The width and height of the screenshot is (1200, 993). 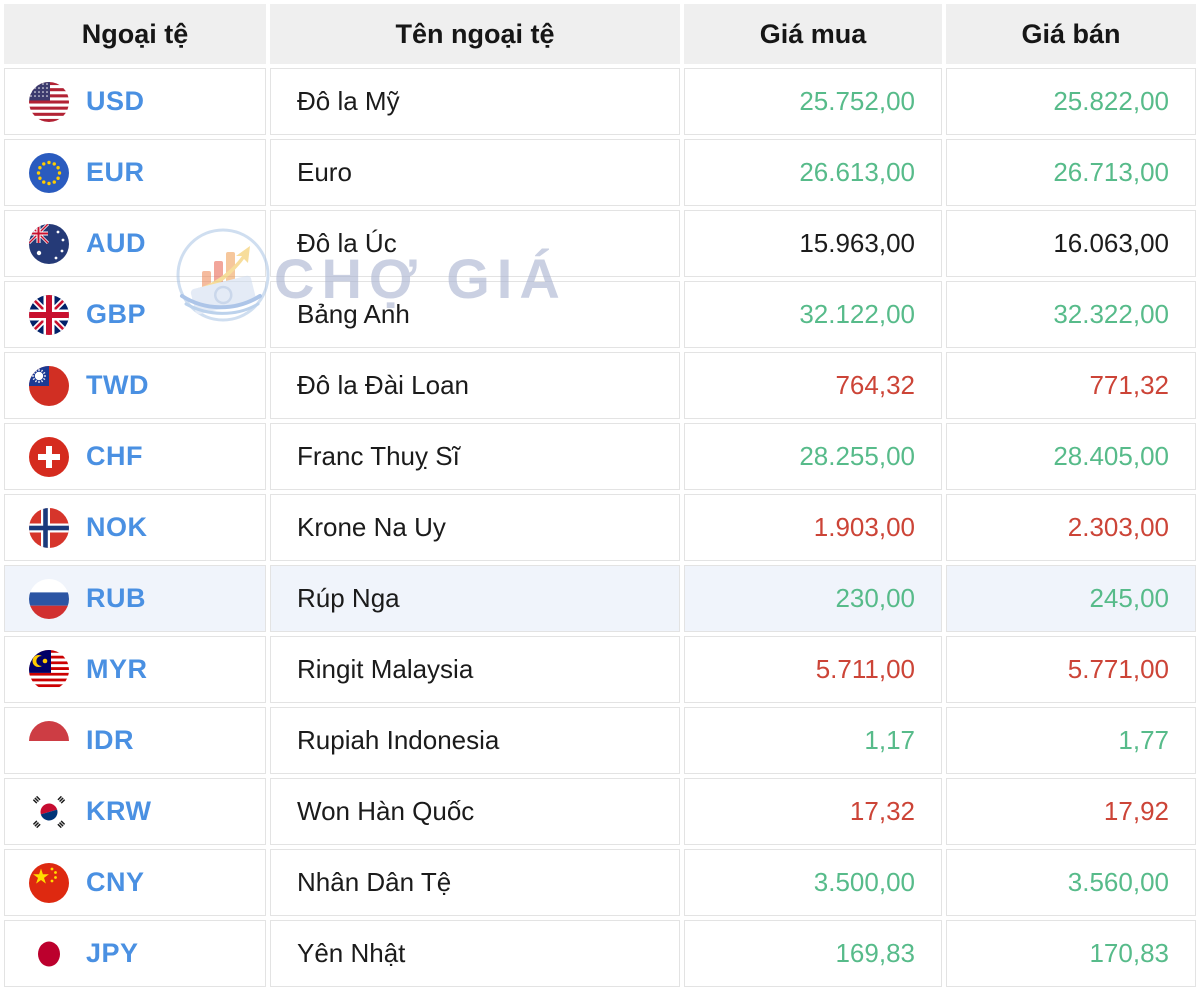 I want to click on sell-price: 25.822,00, so click(x=1071, y=101).